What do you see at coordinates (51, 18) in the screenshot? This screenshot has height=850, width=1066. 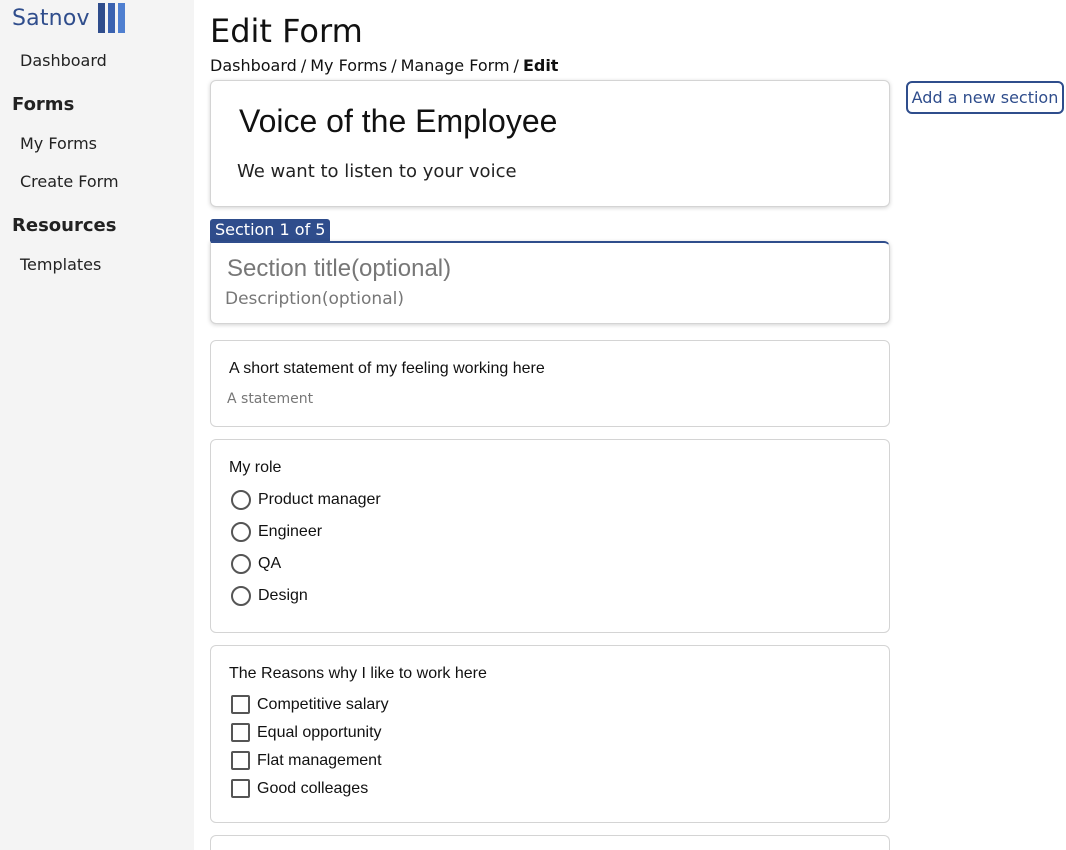 I see `brand-name: Satnov` at bounding box center [51, 18].